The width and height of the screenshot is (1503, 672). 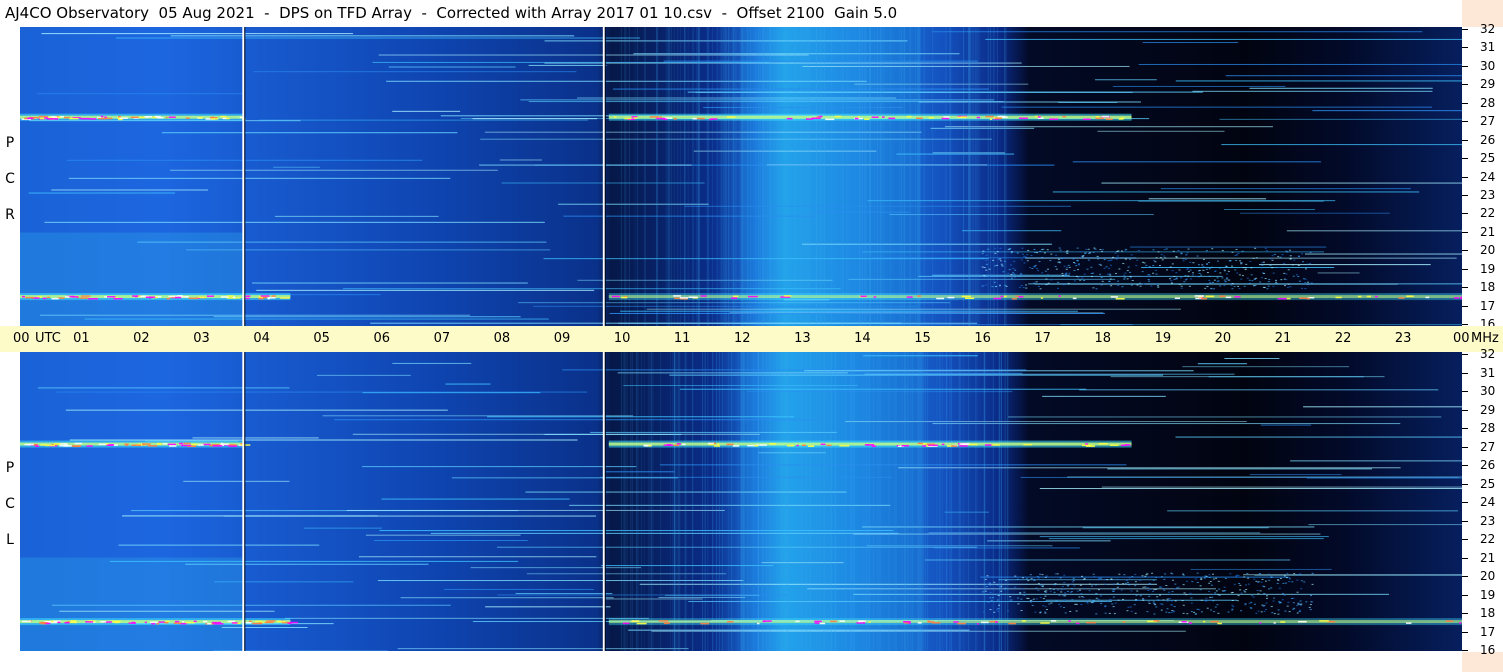 I want to click on frequency-tick-label: 30, so click(x=1488, y=391).